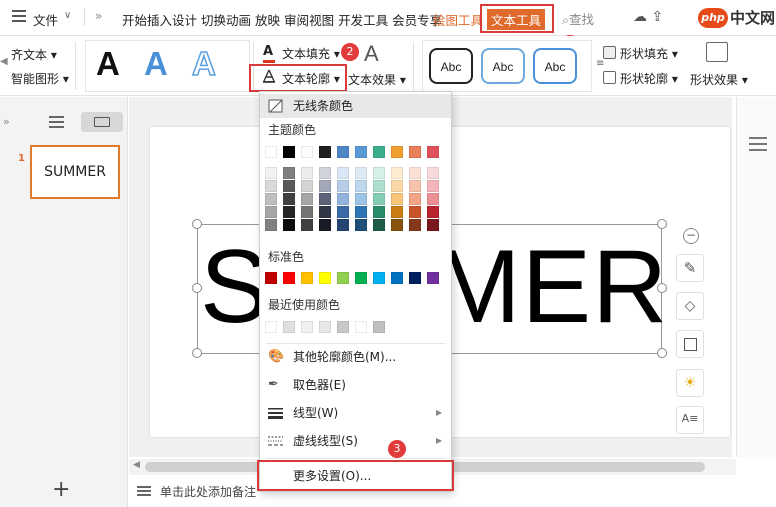 This screenshot has width=776, height=507. I want to click on shape-style-blue-thick: Abc, so click(555, 66).